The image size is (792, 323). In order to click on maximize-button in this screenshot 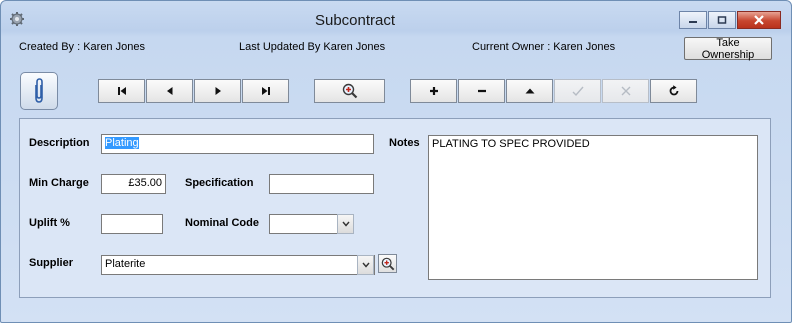, I will do `click(722, 20)`.